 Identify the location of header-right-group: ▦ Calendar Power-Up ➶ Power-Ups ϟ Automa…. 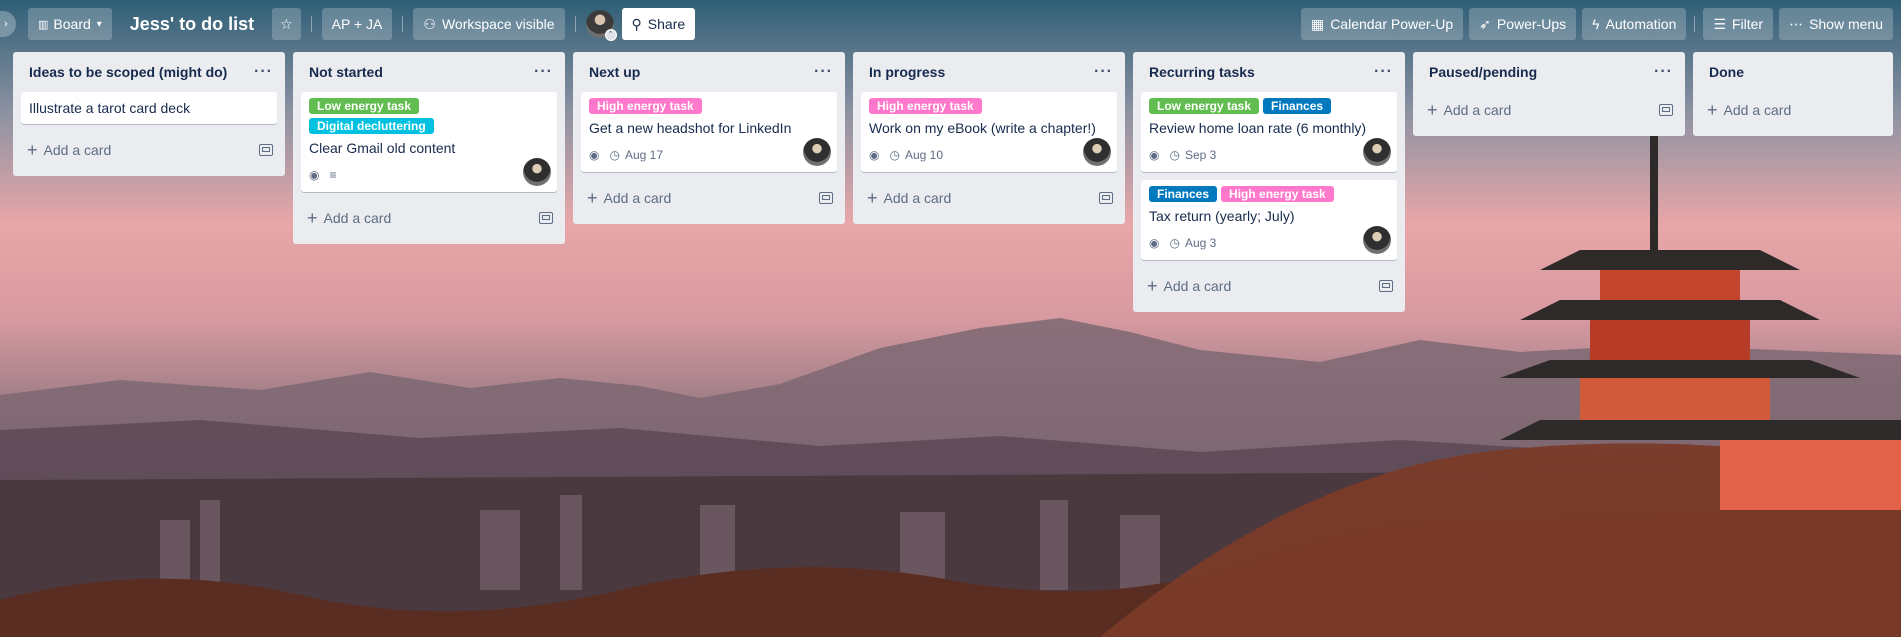
(1596, 24).